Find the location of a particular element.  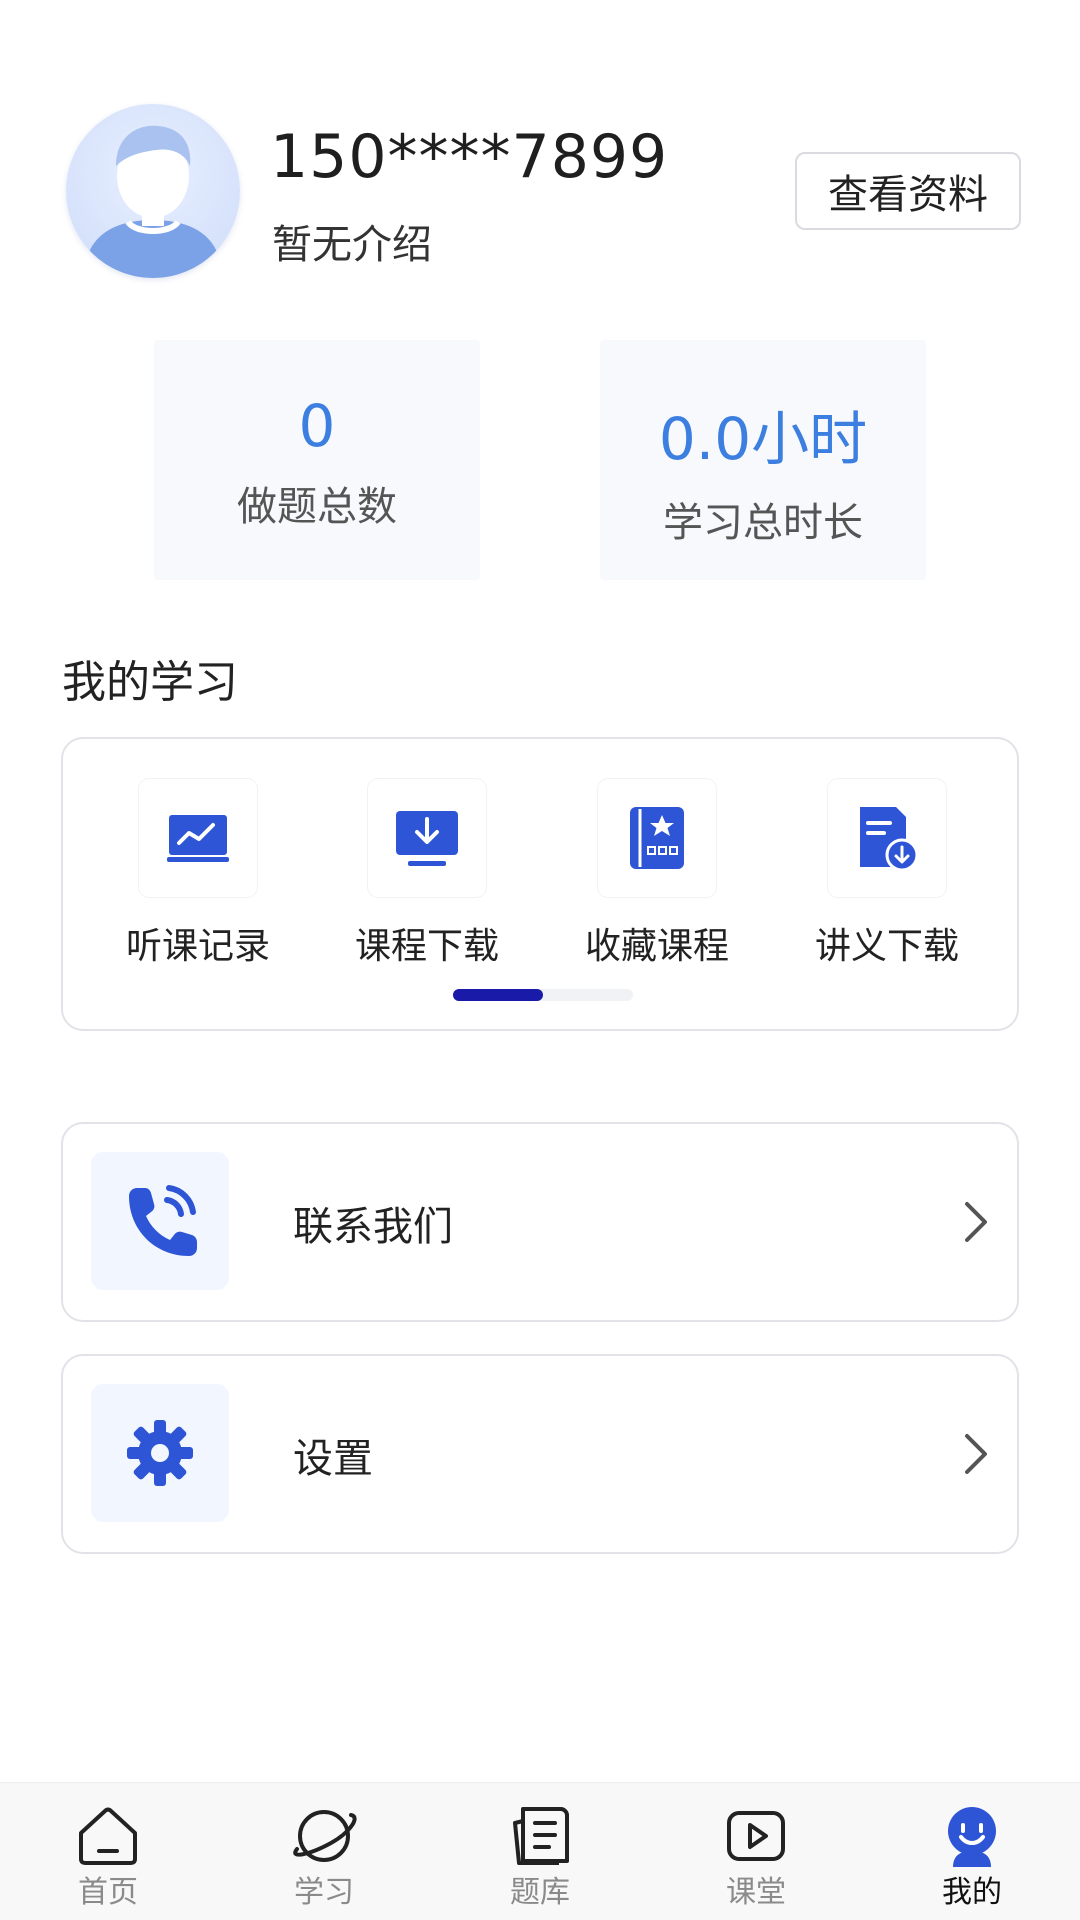

download-screen-icon is located at coordinates (427, 838).